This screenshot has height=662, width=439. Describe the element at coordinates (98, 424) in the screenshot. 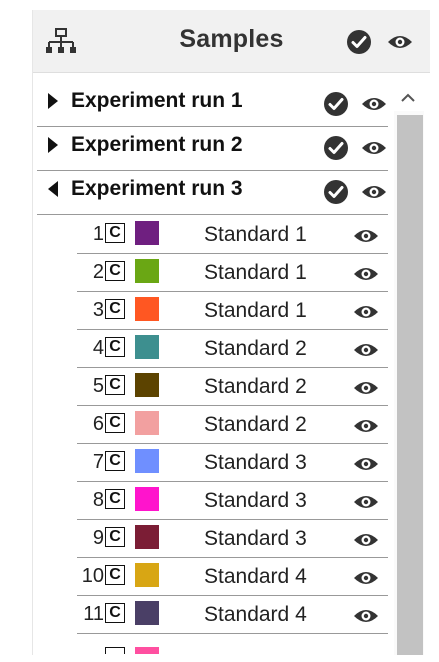

I see `sample-index: 6` at that location.